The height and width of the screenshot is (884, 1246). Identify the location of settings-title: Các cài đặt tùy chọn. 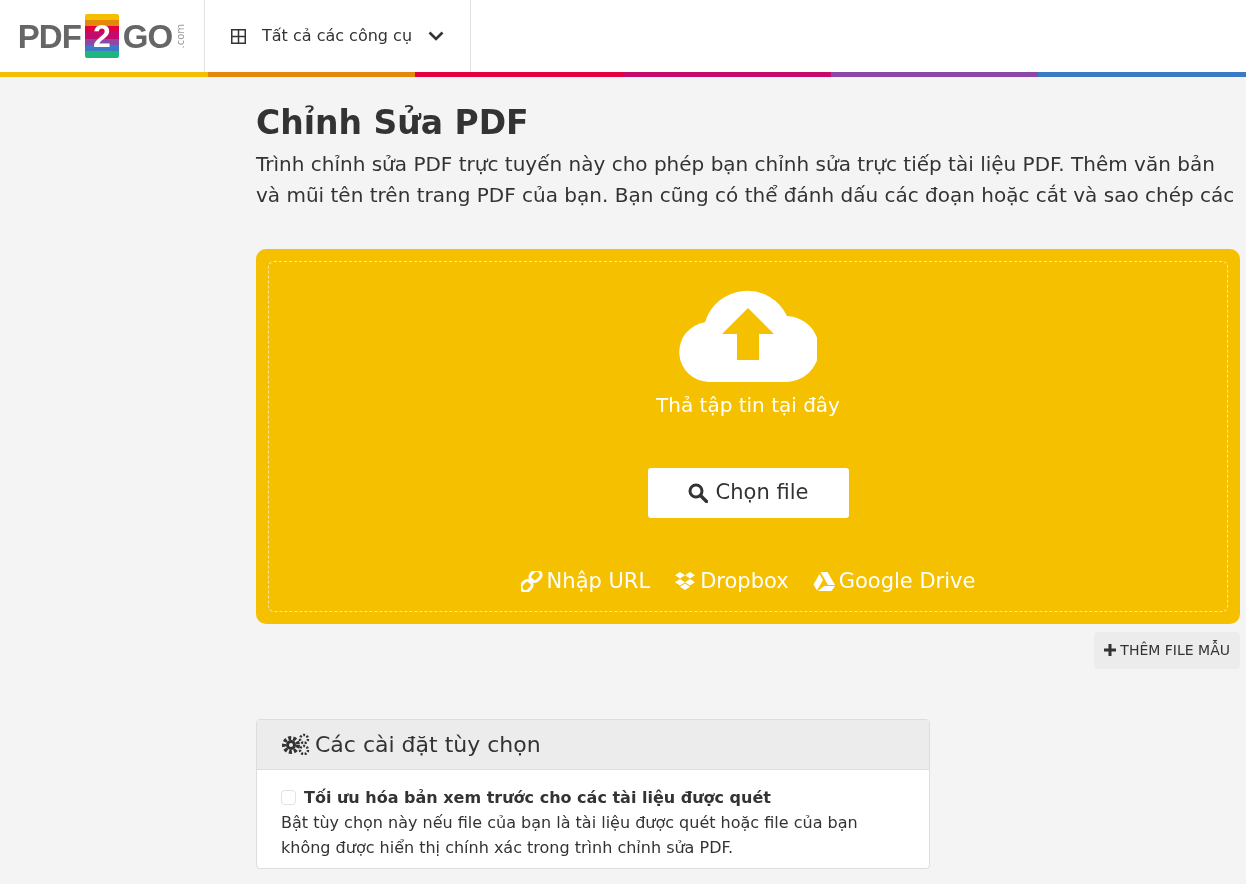
(428, 744).